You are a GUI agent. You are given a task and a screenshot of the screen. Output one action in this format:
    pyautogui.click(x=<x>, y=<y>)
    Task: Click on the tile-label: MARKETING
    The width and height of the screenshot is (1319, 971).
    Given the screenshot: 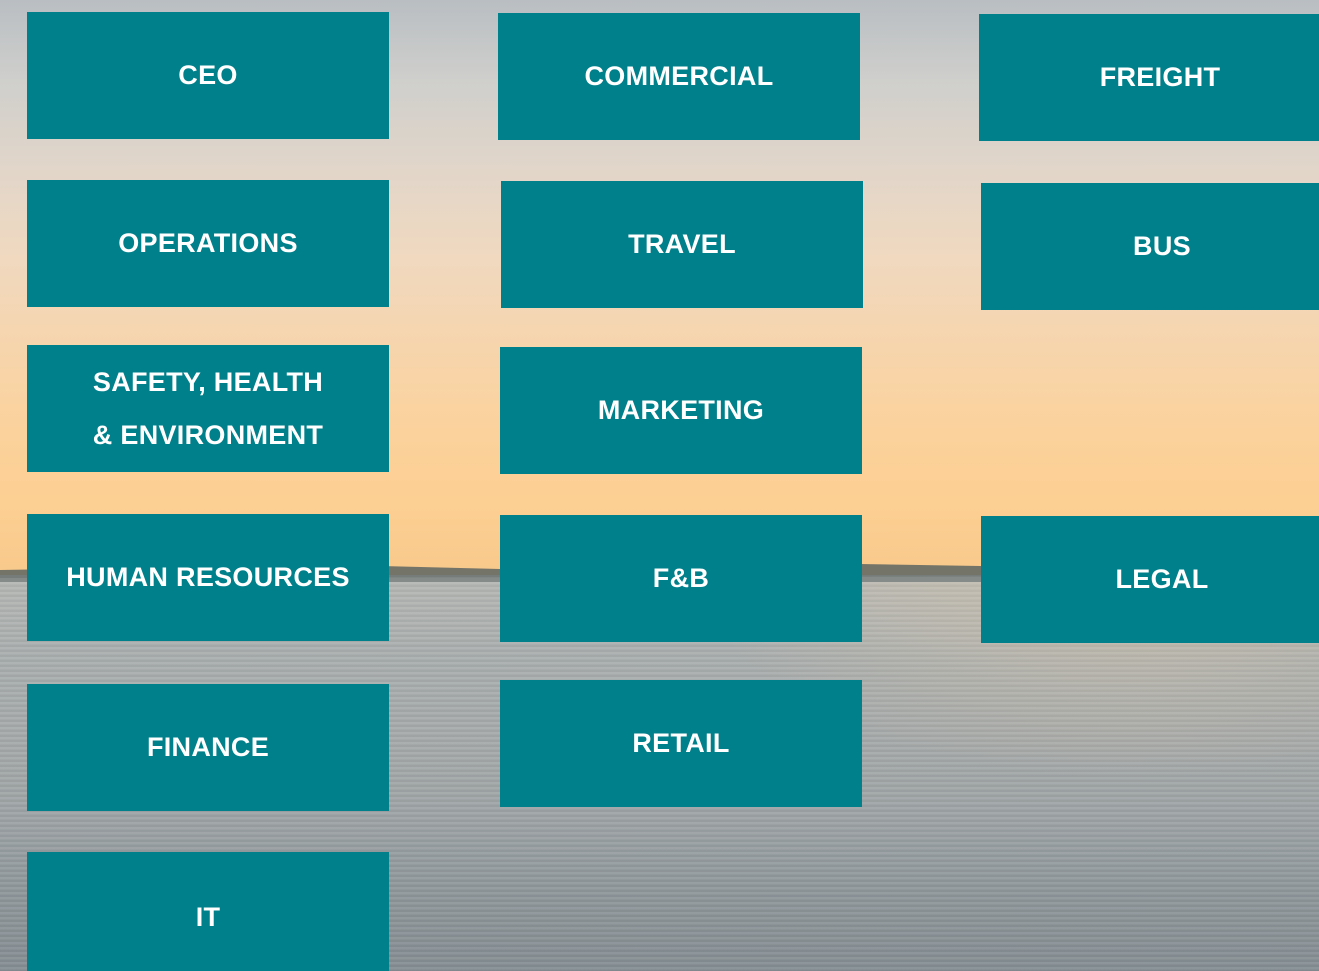 What is the action you would take?
    pyautogui.click(x=681, y=410)
    